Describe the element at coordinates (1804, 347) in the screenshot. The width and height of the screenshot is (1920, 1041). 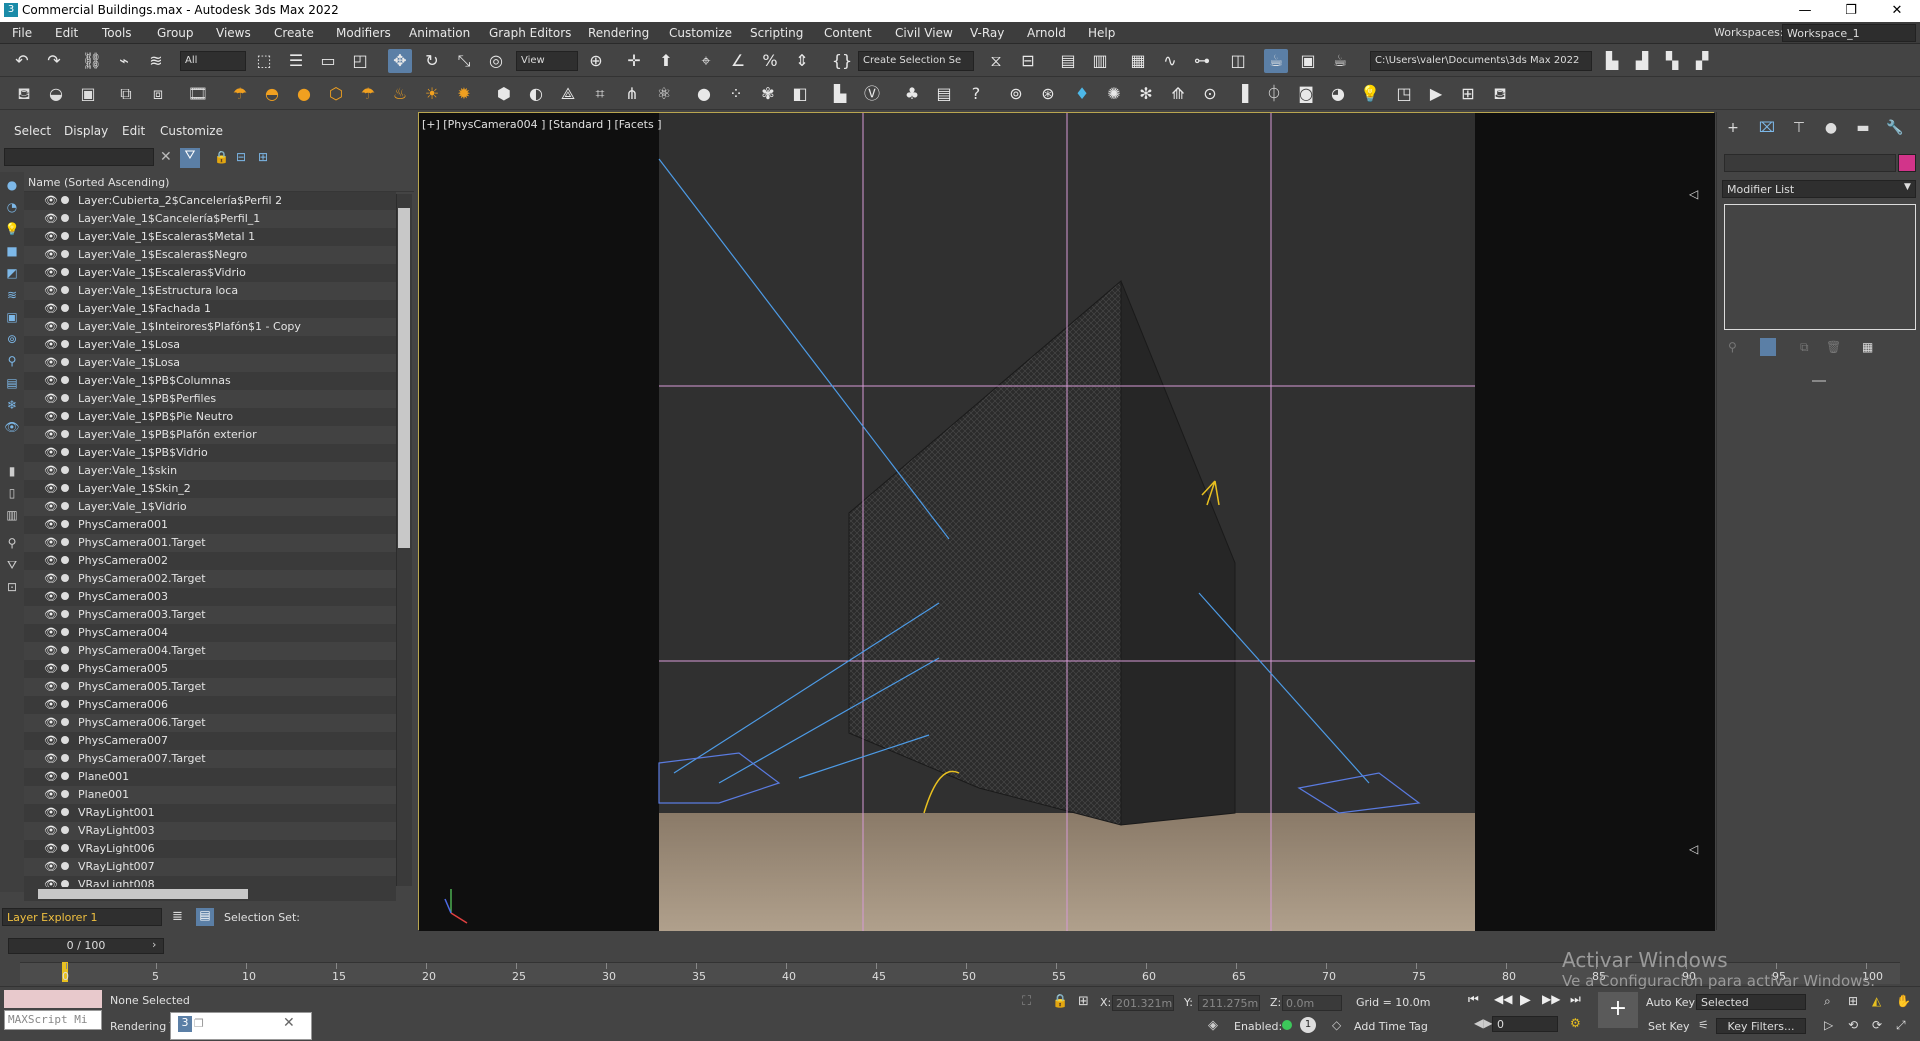
I see `make-unique-icon: ⧉` at that location.